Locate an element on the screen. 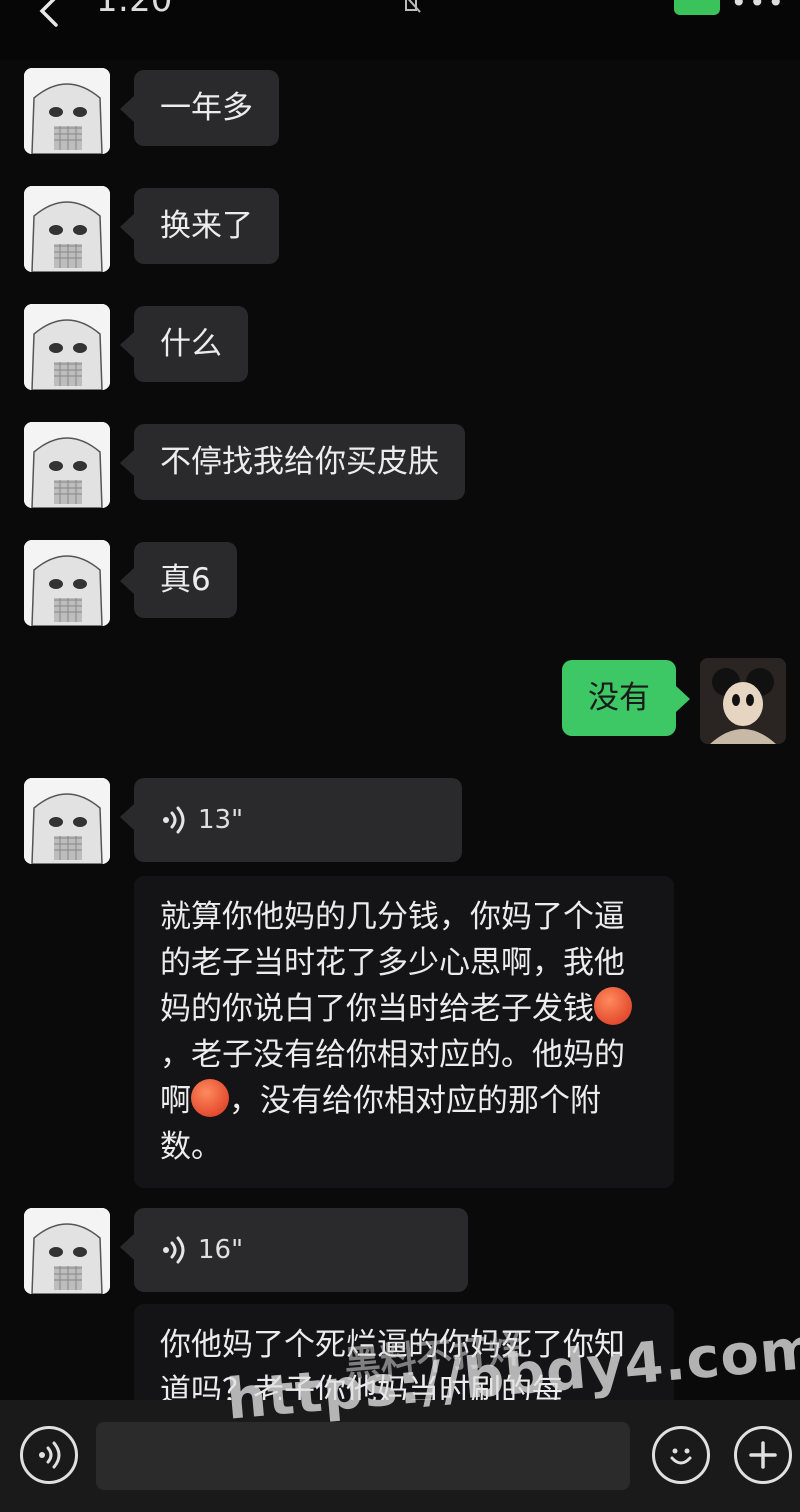  transcript-text: 你他妈了个死烂逼的你妈死了你知道吗？老子你他妈当时刷的每 is located at coordinates (392, 1363).